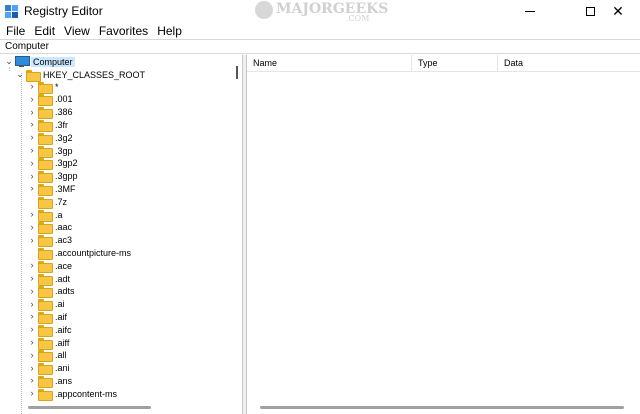 Image resolution: width=640 pixels, height=414 pixels. Describe the element at coordinates (50, 100) in the screenshot. I see `tree-node: › .001` at that location.